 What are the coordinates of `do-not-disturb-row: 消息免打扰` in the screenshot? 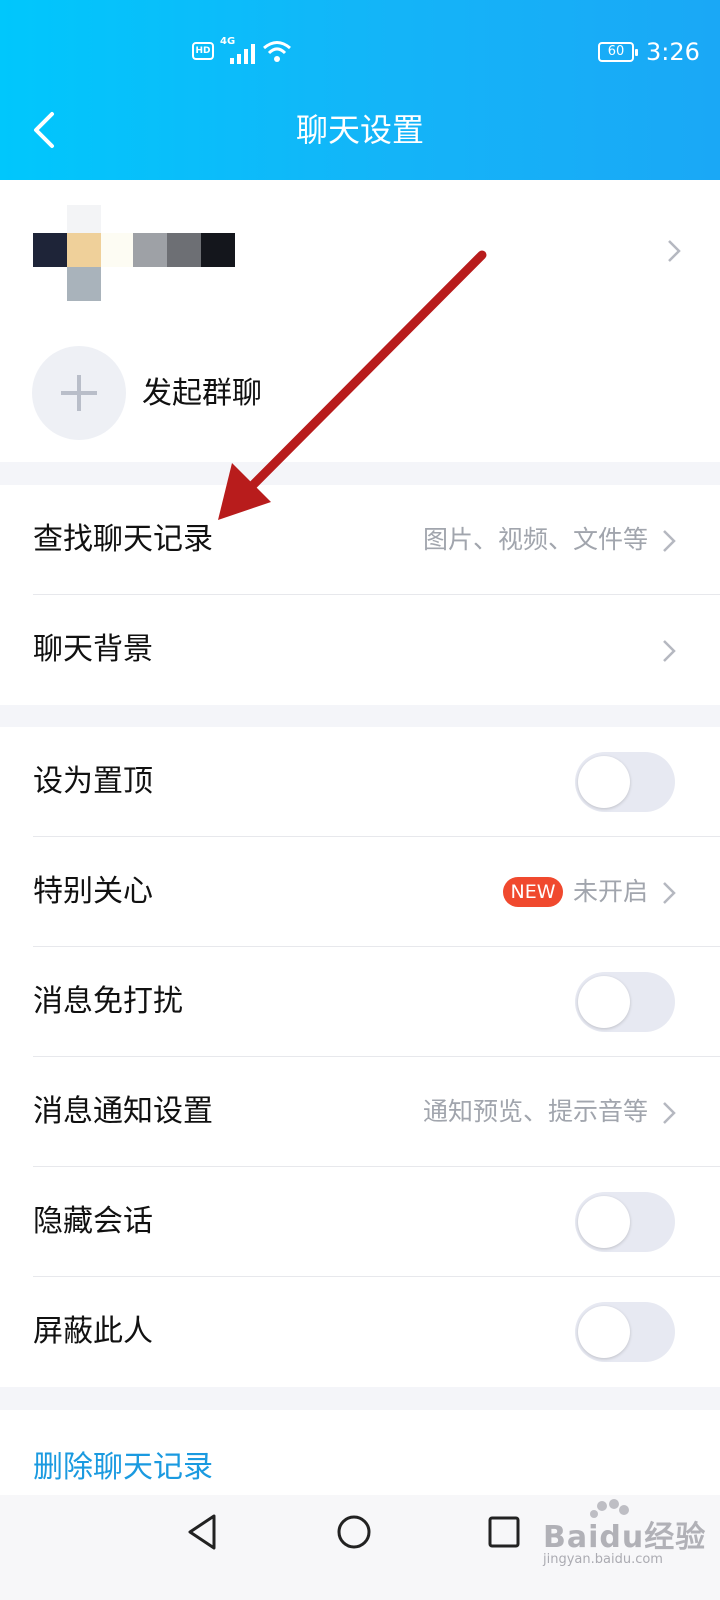 It's located at (360, 1002).